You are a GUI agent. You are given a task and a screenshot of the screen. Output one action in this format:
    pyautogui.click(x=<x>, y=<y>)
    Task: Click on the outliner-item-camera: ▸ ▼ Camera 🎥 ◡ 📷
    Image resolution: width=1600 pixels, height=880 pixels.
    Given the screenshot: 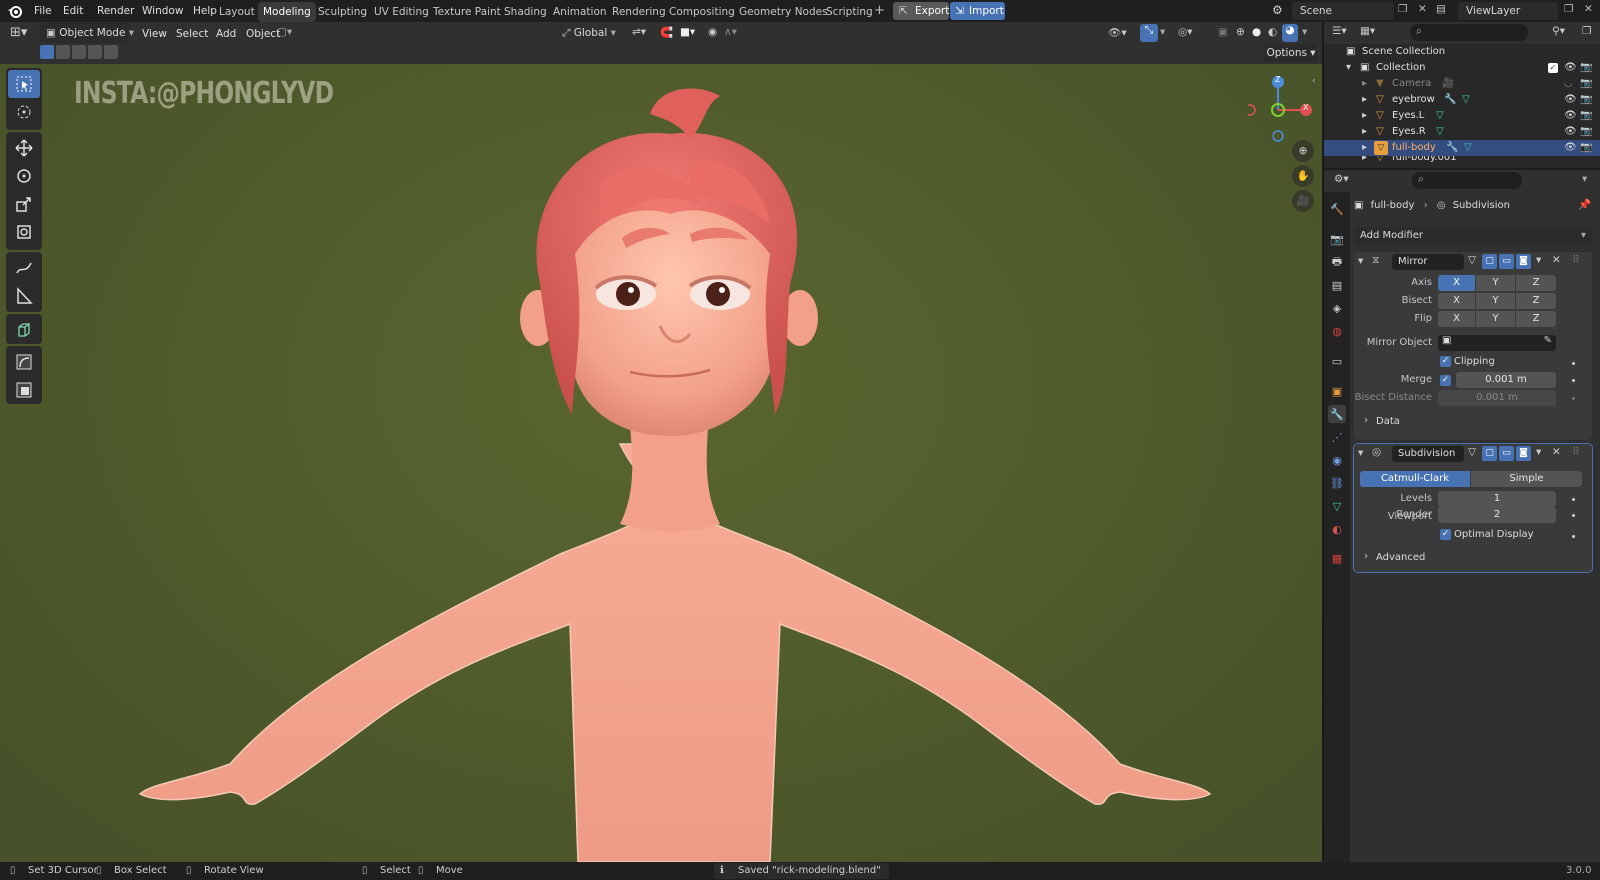 What is the action you would take?
    pyautogui.click(x=1462, y=84)
    